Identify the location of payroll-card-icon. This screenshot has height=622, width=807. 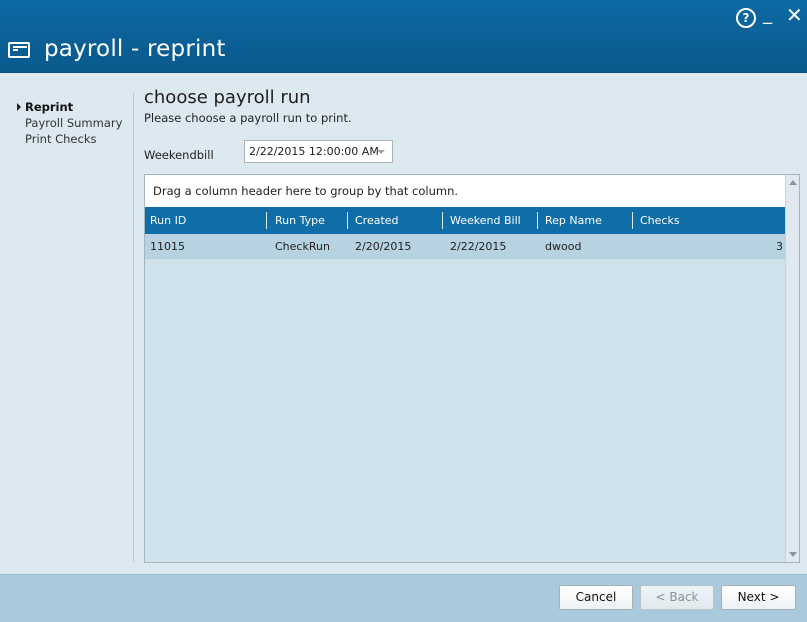
(19, 50).